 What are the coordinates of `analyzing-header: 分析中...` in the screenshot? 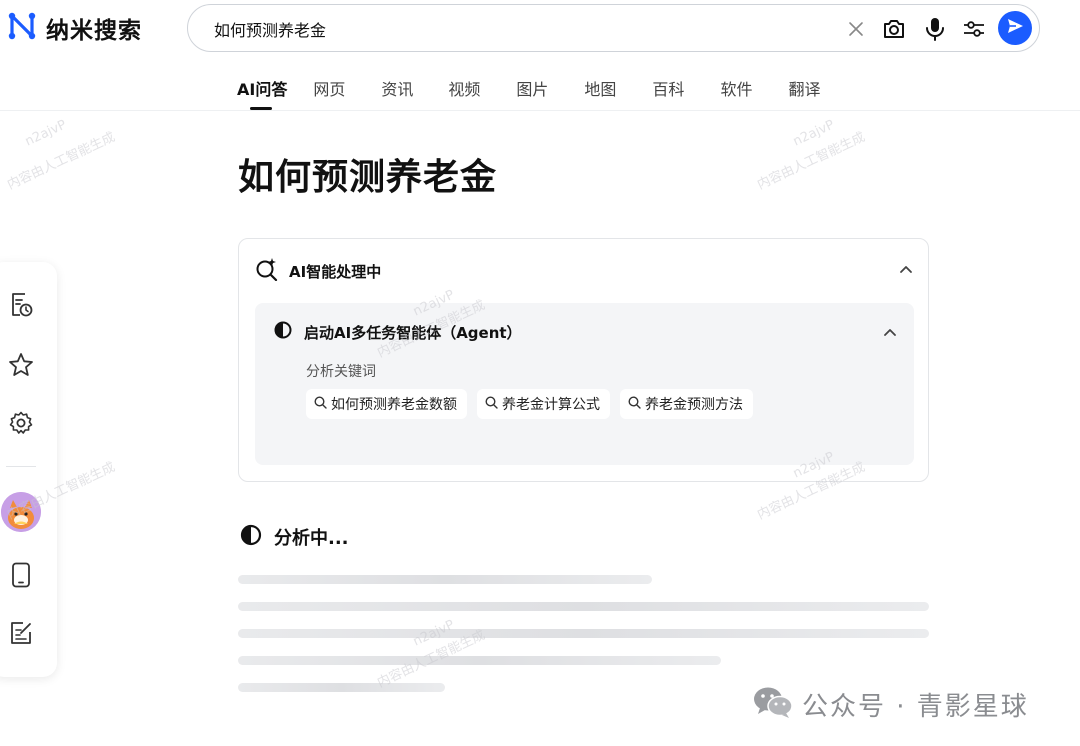 It's located at (294, 537).